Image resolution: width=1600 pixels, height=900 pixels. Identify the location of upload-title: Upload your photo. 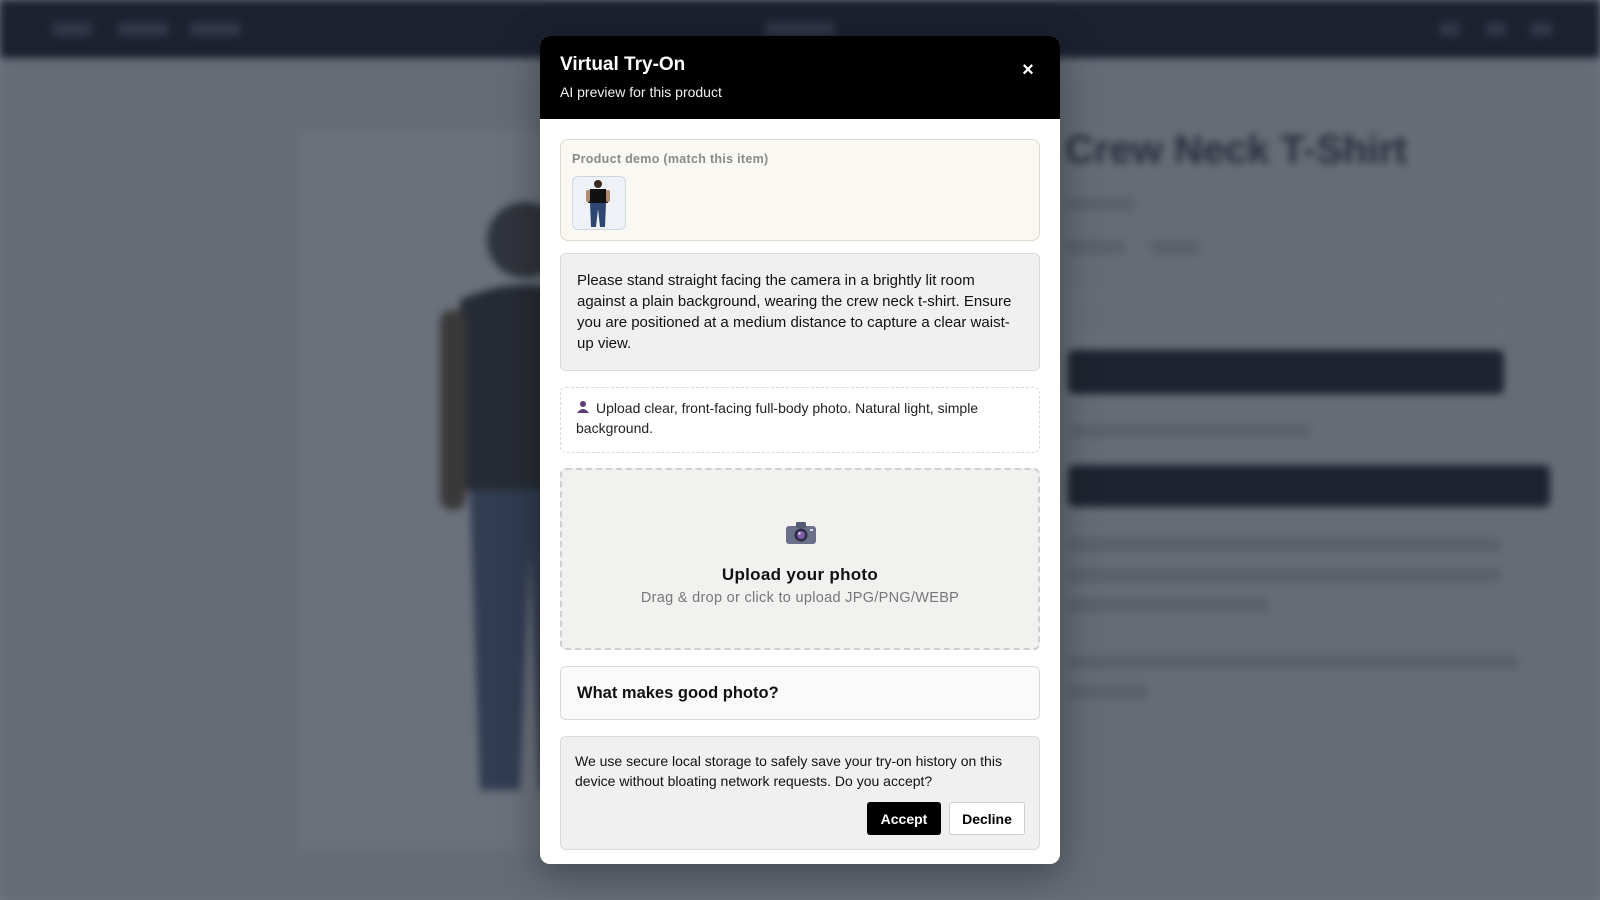
(800, 574).